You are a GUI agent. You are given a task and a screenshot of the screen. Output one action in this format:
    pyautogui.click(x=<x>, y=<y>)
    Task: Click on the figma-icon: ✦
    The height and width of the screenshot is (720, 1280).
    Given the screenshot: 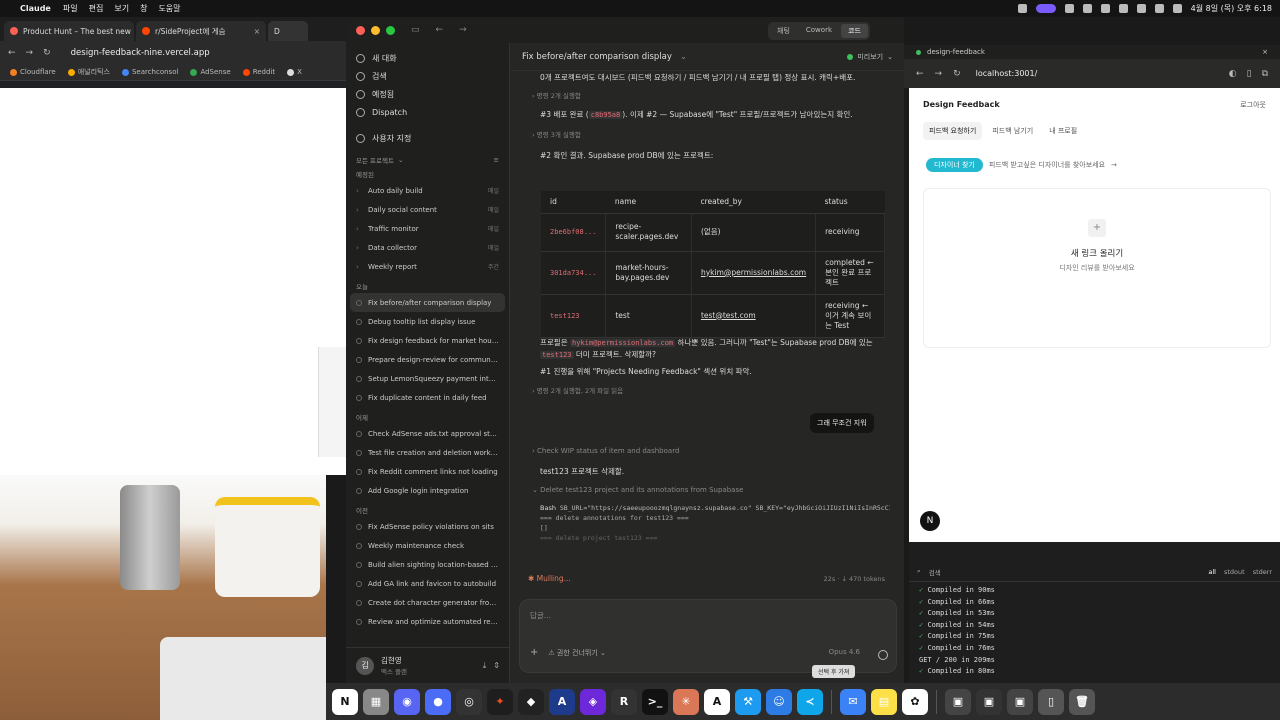 What is the action you would take?
    pyautogui.click(x=500, y=701)
    